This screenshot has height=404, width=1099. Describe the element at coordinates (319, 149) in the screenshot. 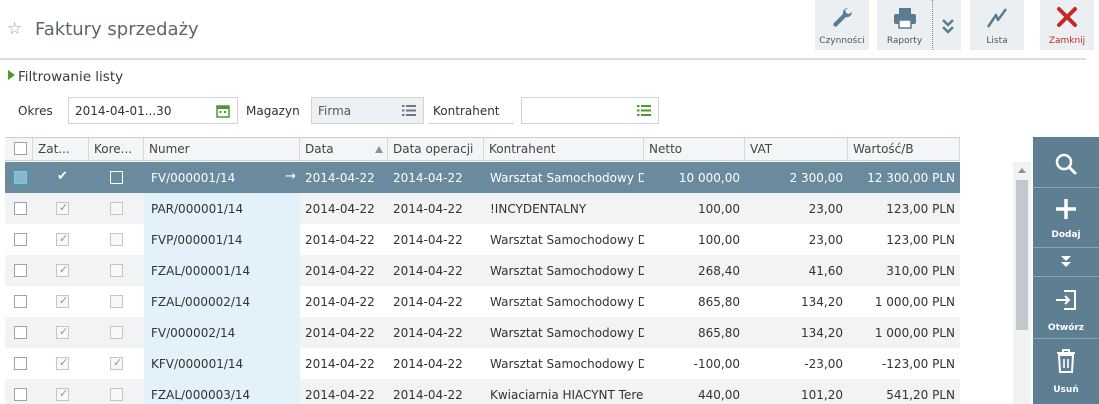

I see `column-header-data-label: Data` at that location.